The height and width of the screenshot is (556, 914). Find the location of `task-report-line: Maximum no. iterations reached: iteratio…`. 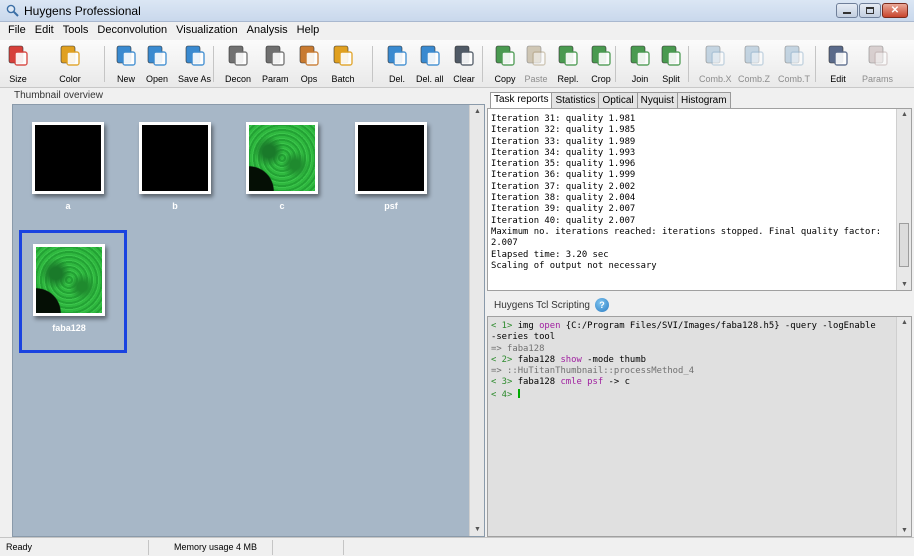

task-report-line: Maximum no. iterations reached: iteratio… is located at coordinates (686, 231).